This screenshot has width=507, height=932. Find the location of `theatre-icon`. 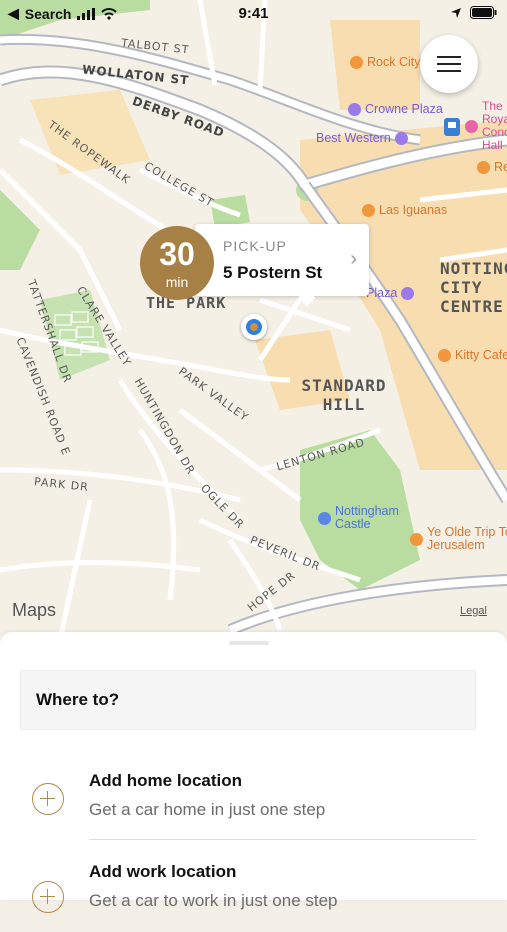

theatre-icon is located at coordinates (471, 126).